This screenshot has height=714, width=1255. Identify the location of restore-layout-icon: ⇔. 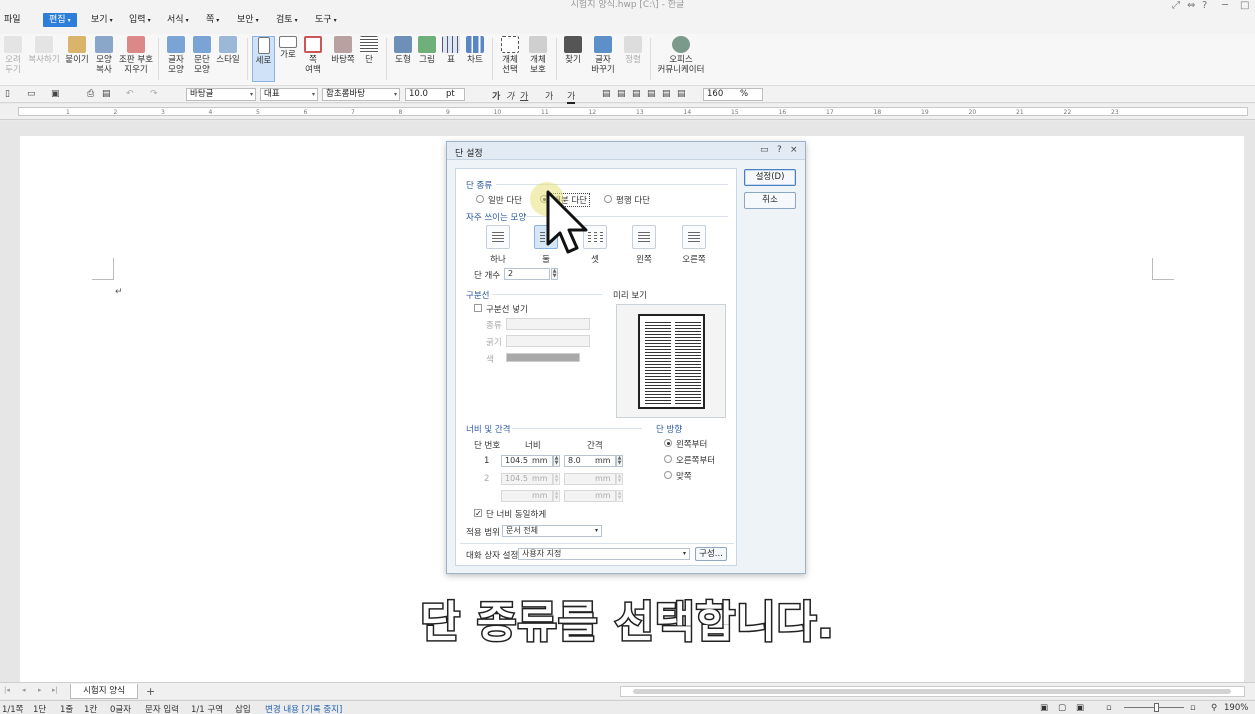
(1191, 5).